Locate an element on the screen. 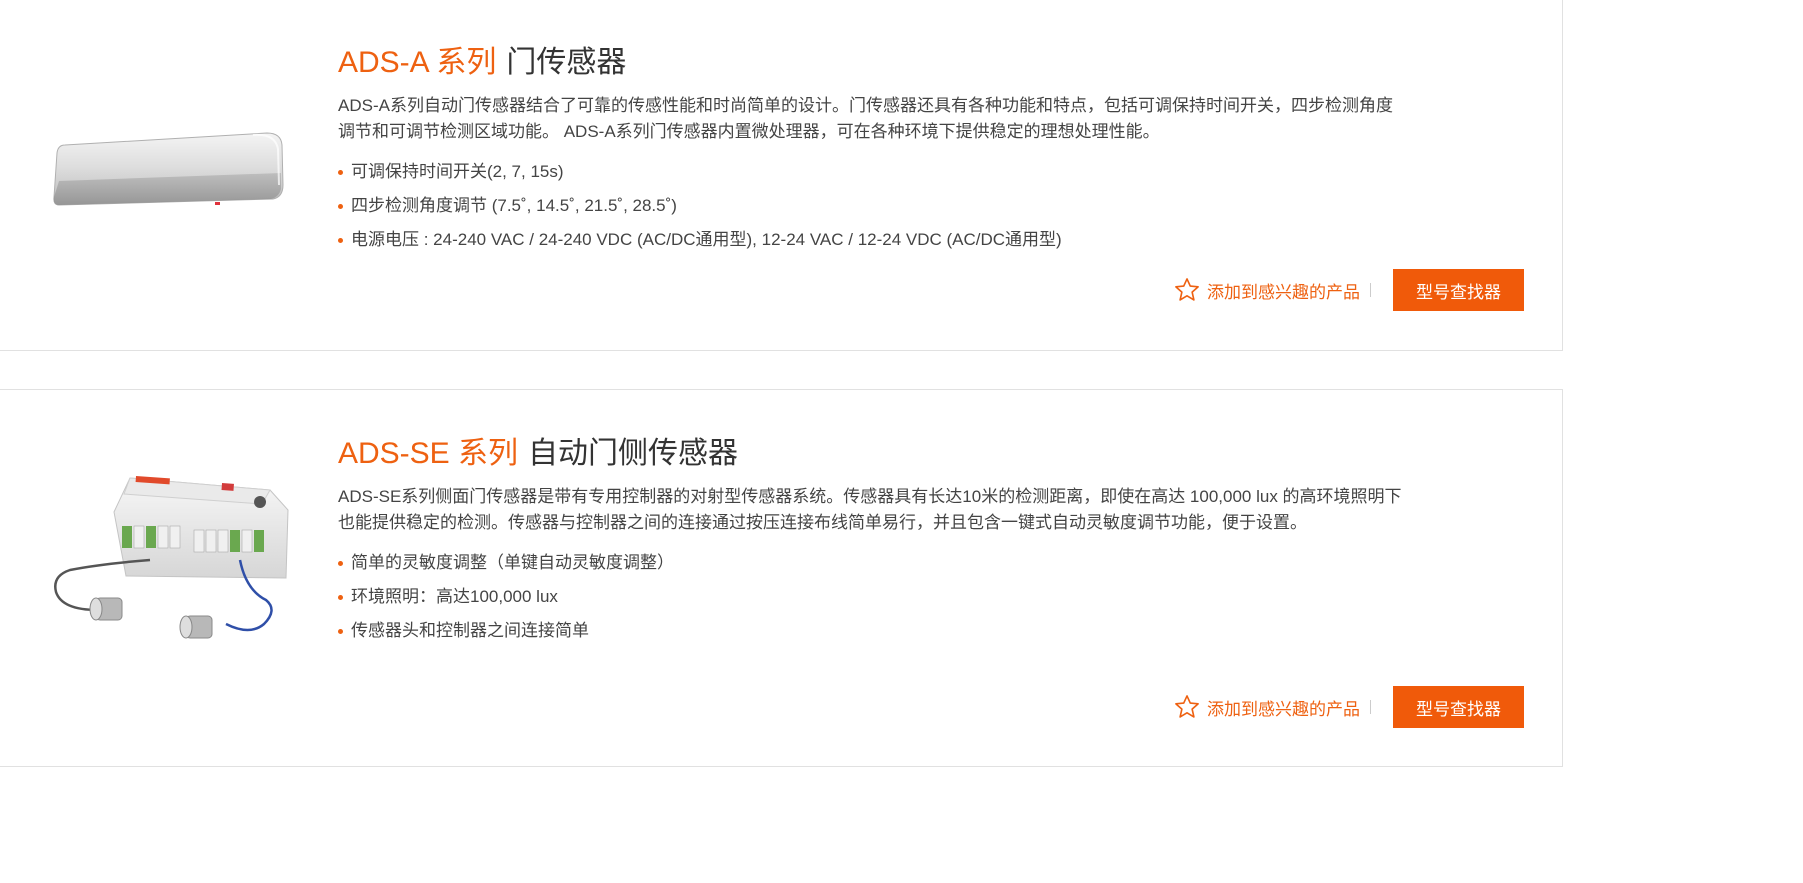  feature-item: 传感器头和控制器之间连接简单 is located at coordinates (873, 631).